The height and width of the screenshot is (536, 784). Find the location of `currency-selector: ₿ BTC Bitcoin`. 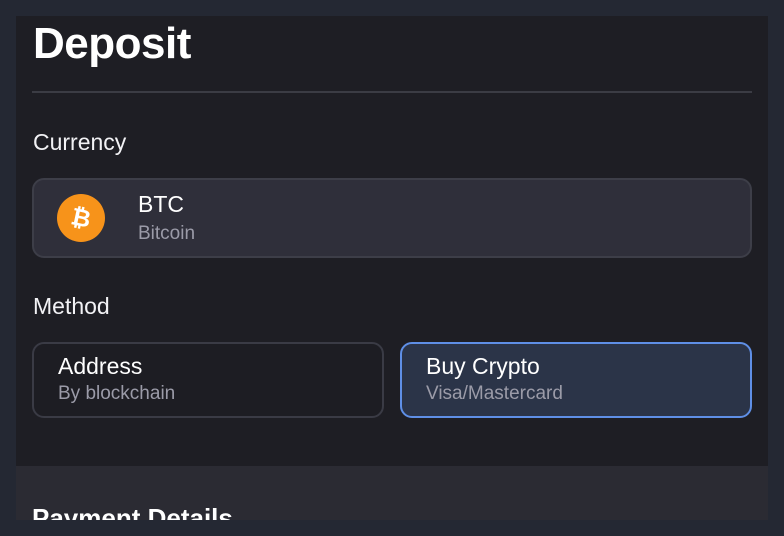

currency-selector: ₿ BTC Bitcoin is located at coordinates (392, 218).